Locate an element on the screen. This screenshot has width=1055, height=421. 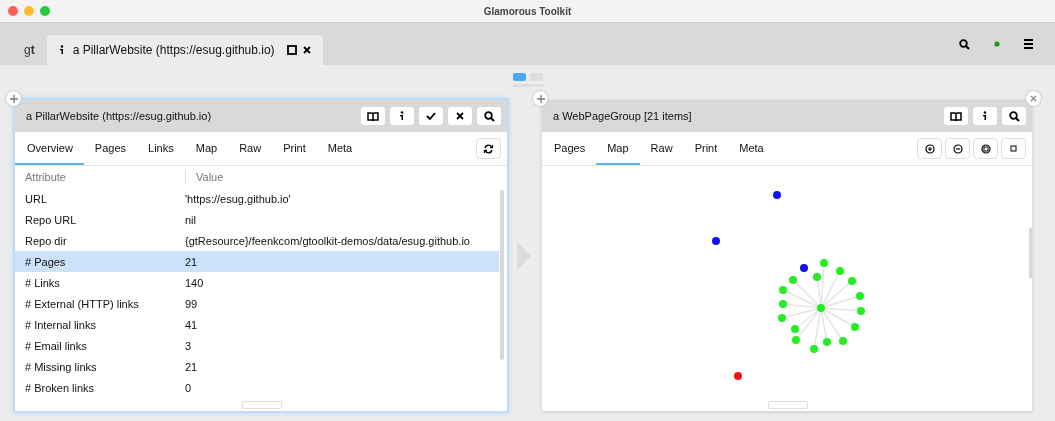
table-cell-text: # External (HTTP) links is located at coordinates (82, 303).